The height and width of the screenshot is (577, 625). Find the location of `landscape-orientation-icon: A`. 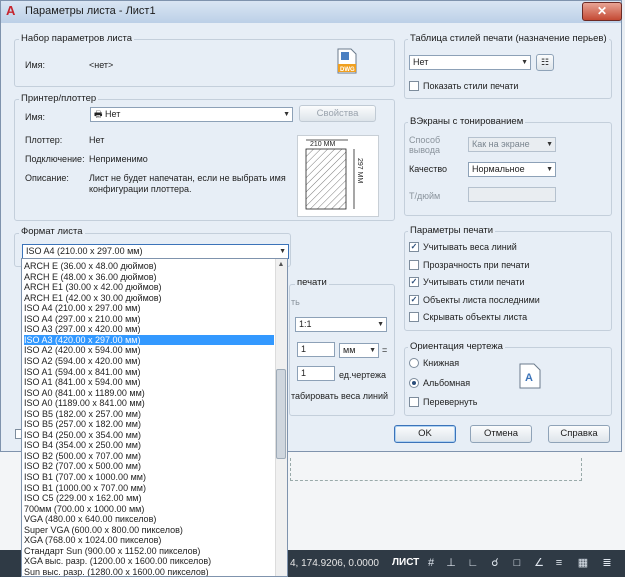

landscape-orientation-icon: A is located at coordinates (530, 376).